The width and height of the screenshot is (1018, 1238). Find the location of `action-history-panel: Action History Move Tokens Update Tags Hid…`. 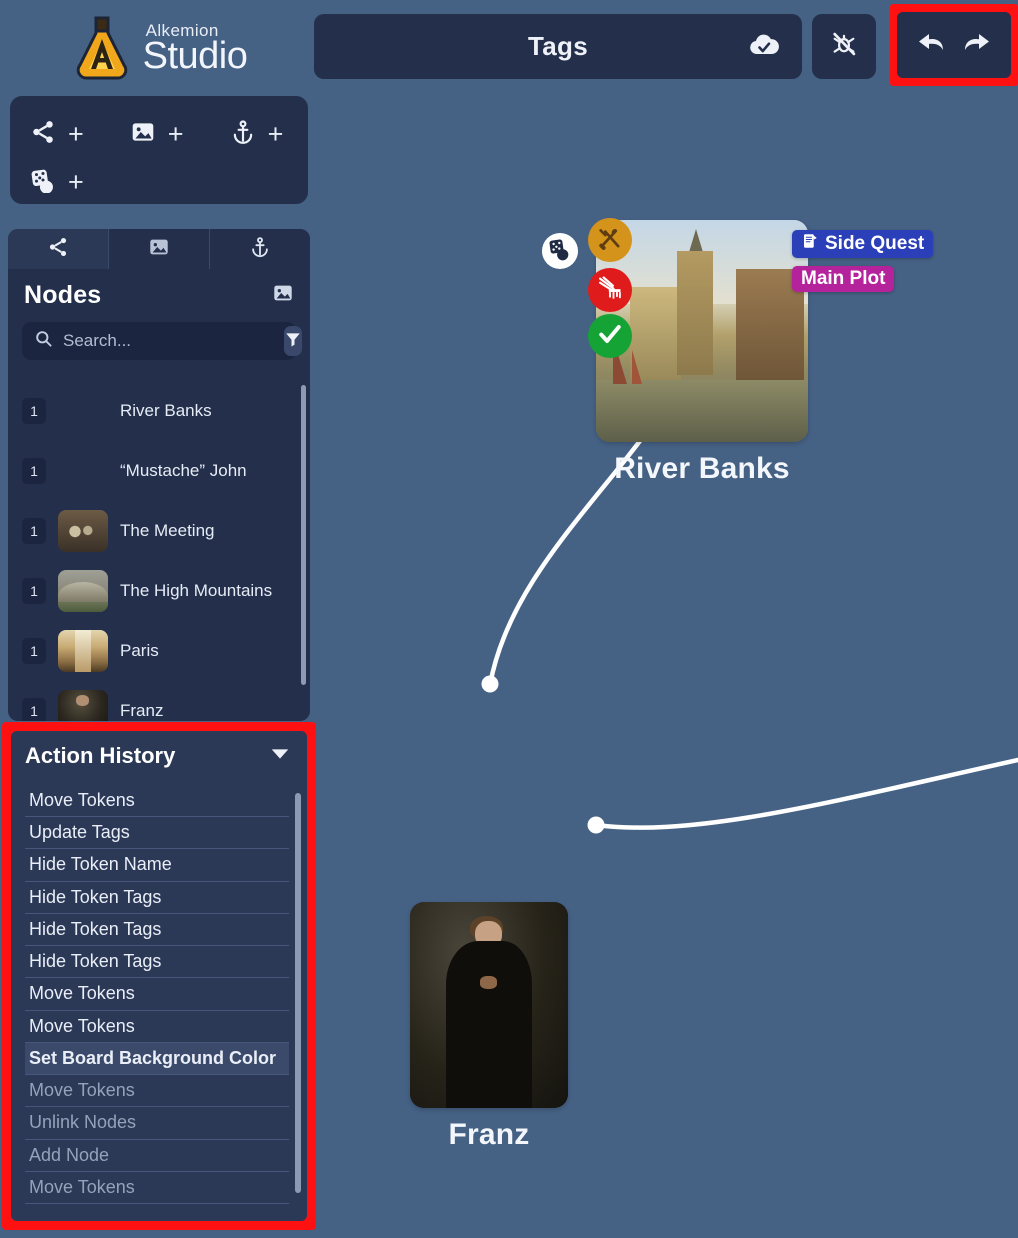

action-history-panel: Action History Move Tokens Update Tags Hid… is located at coordinates (159, 976).